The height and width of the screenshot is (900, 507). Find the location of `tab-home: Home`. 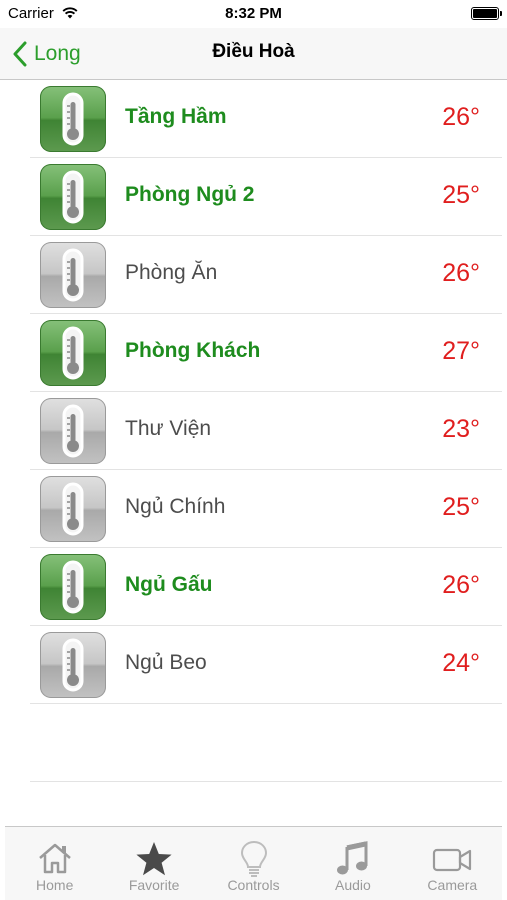

tab-home: Home is located at coordinates (54, 863).